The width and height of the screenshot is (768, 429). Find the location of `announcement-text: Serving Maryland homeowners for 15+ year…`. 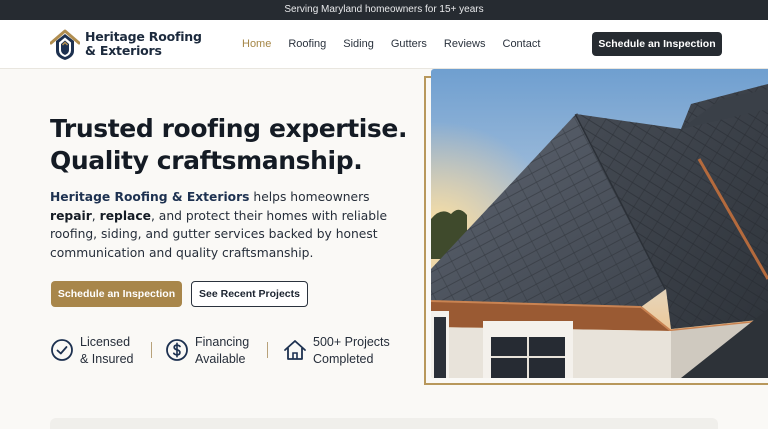

announcement-text: Serving Maryland homeowners for 15+ year… is located at coordinates (384, 9).